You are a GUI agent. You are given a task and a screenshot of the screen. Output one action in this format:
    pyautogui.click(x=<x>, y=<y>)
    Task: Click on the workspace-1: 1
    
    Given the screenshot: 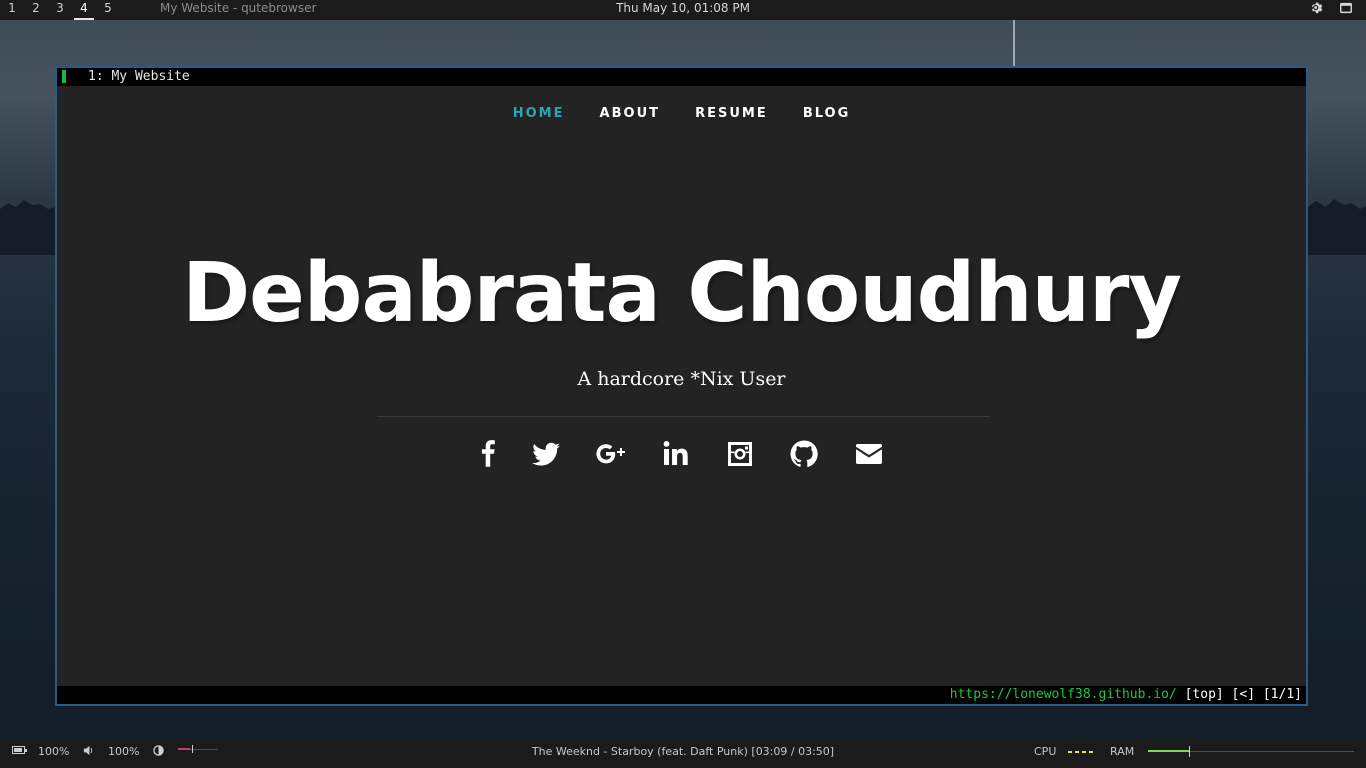 What is the action you would take?
    pyautogui.click(x=12, y=10)
    